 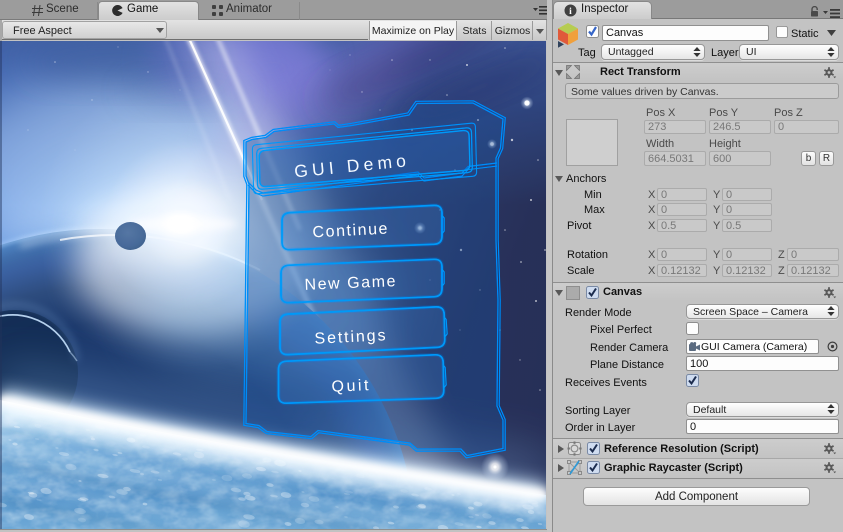 I want to click on svg-text: i, so click(x=570, y=12).